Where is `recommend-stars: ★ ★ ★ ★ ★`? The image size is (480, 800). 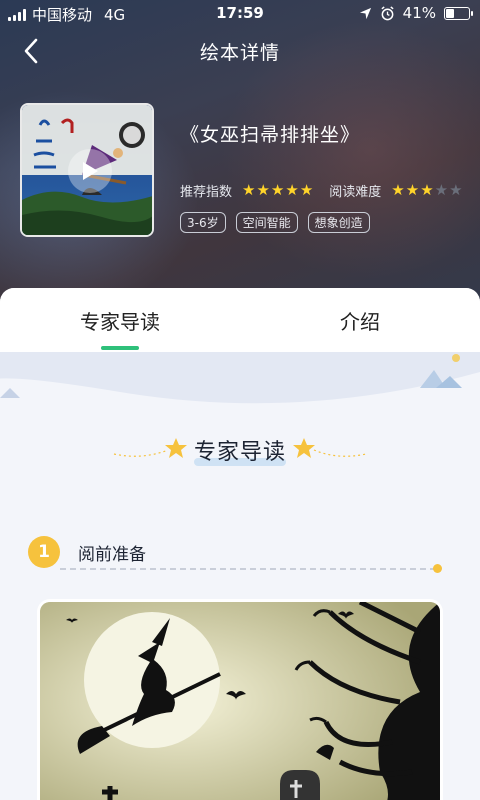
recommend-stars: ★ ★ ★ ★ ★ is located at coordinates (277, 190).